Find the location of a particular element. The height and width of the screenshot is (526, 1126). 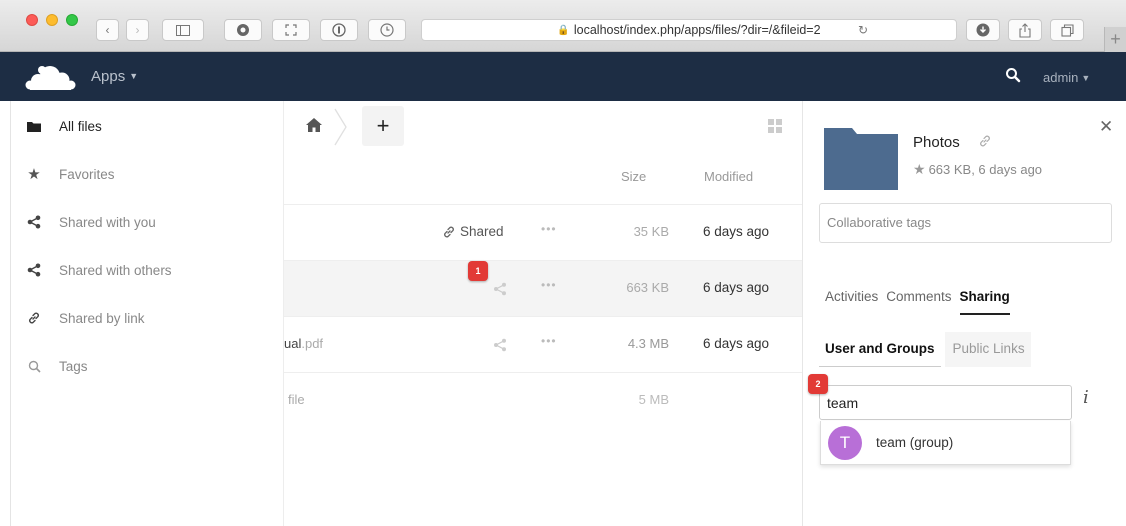

zoom-window-button is located at coordinates (72, 20).